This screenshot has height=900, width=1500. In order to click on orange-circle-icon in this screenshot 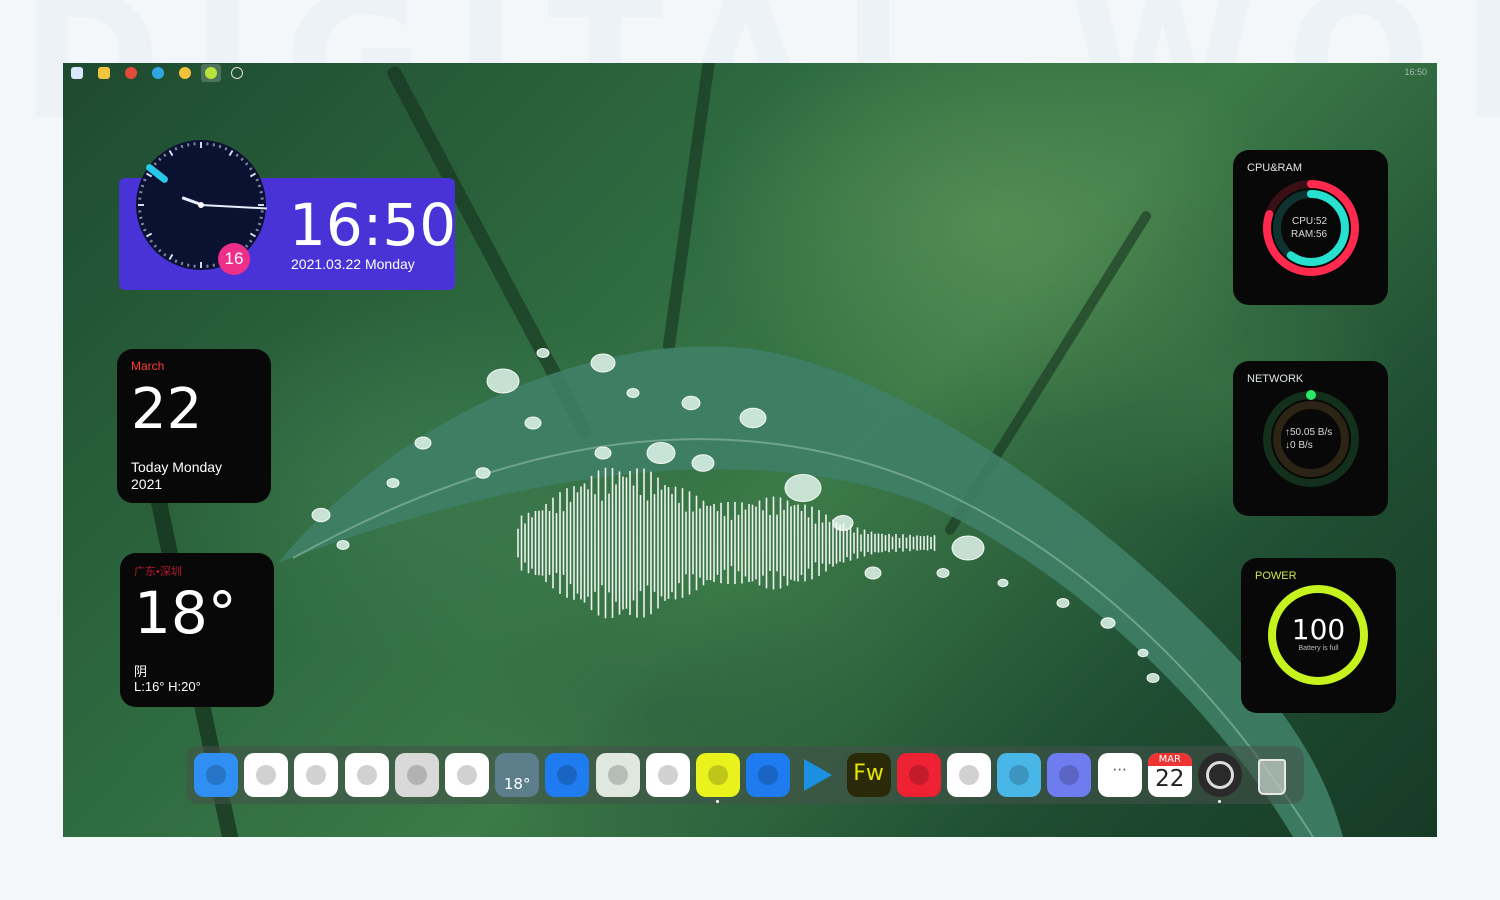, I will do `click(366, 775)`.